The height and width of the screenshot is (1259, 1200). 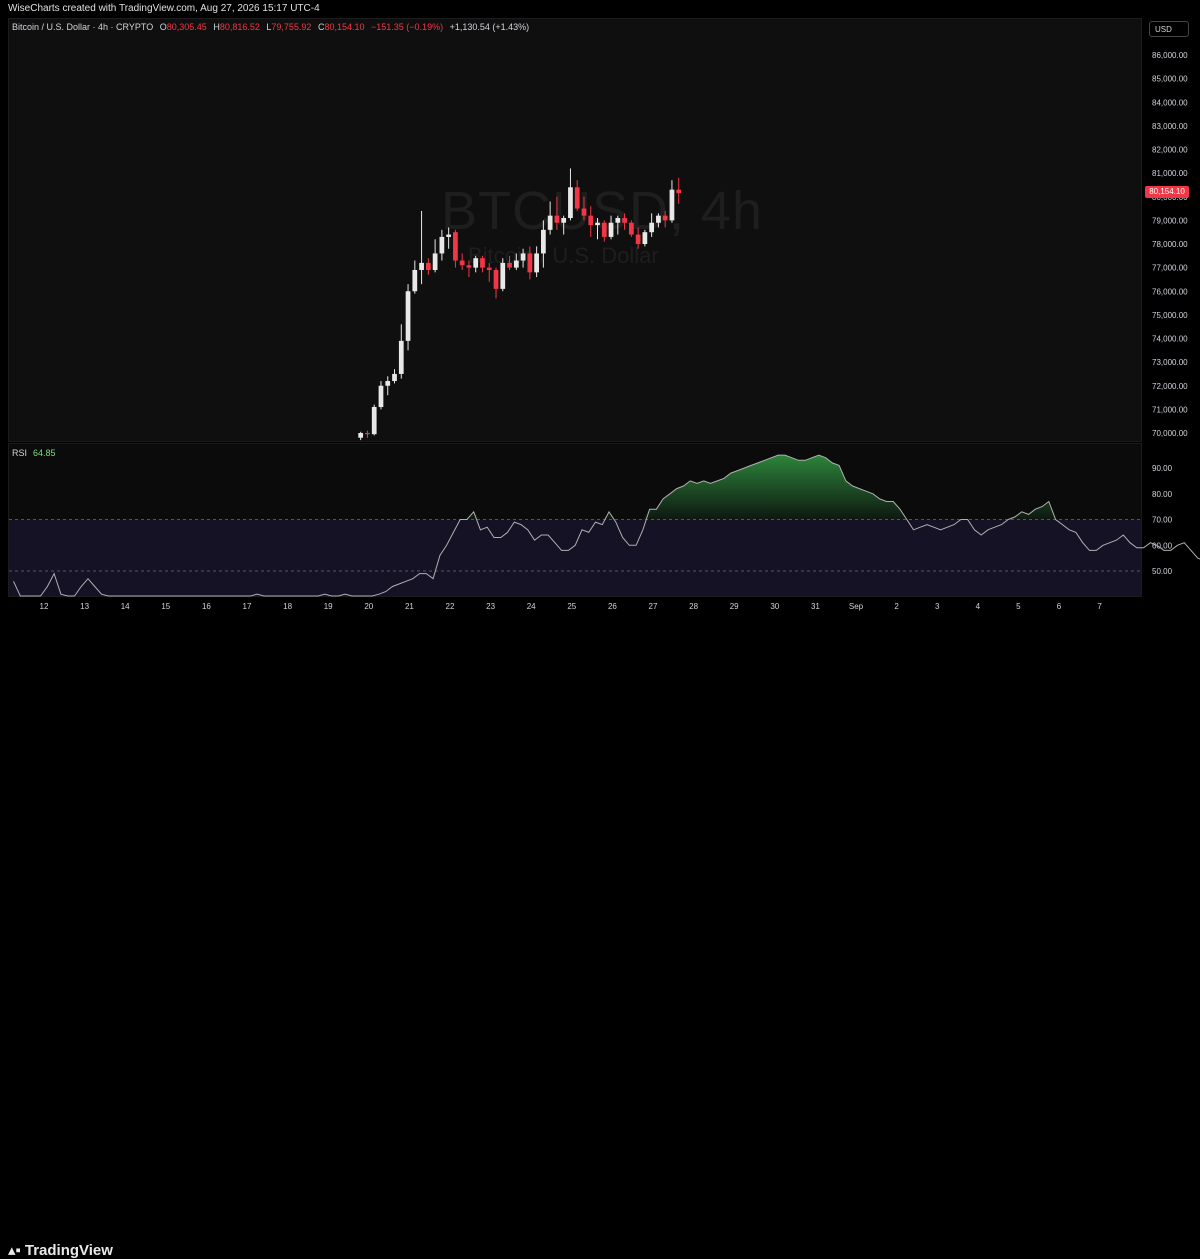 I want to click on time-tick-label: 29, so click(x=734, y=606).